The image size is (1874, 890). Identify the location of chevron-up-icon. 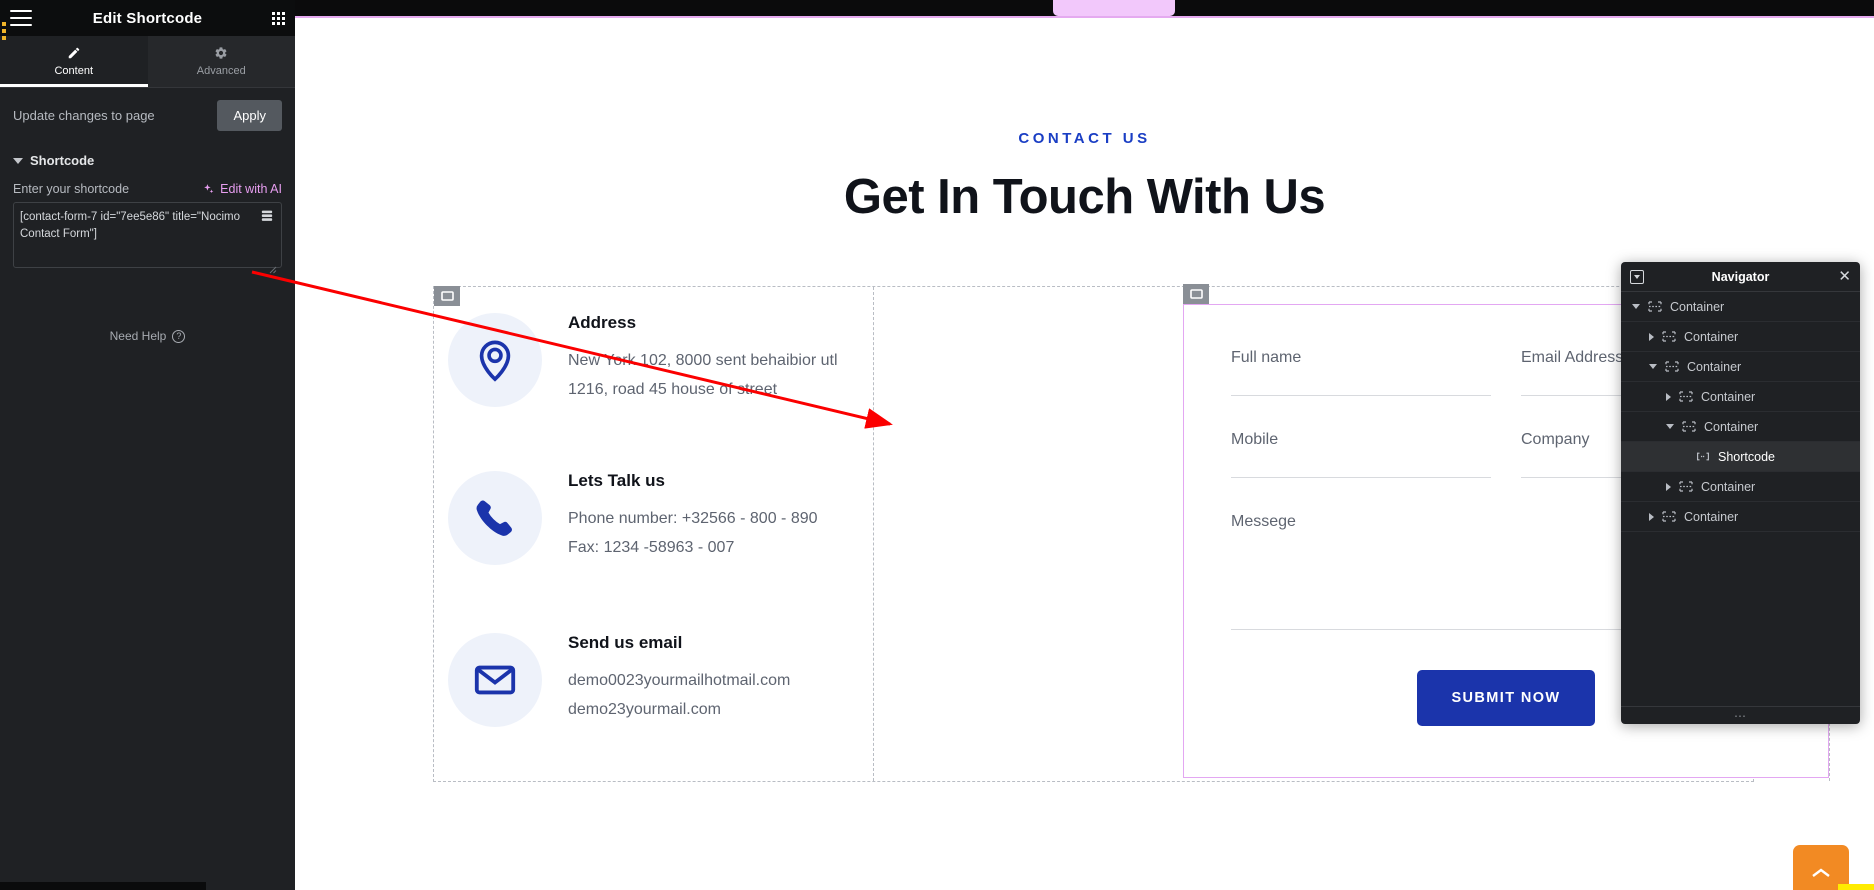
(1821, 872).